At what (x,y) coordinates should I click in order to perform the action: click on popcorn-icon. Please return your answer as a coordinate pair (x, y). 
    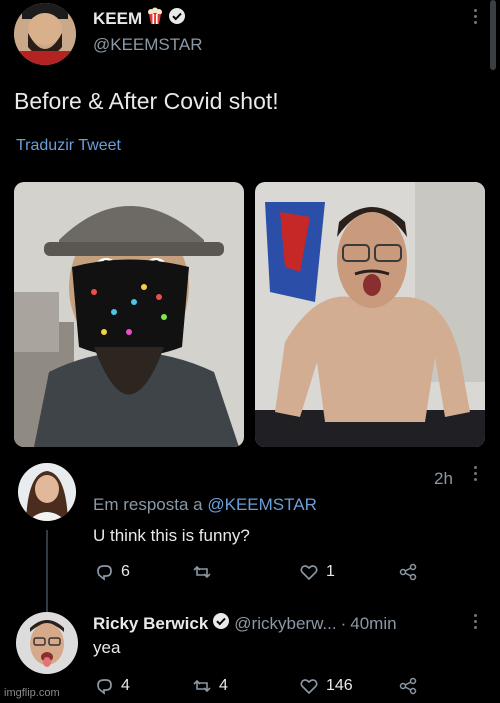
    Looking at the image, I should click on (155, 18).